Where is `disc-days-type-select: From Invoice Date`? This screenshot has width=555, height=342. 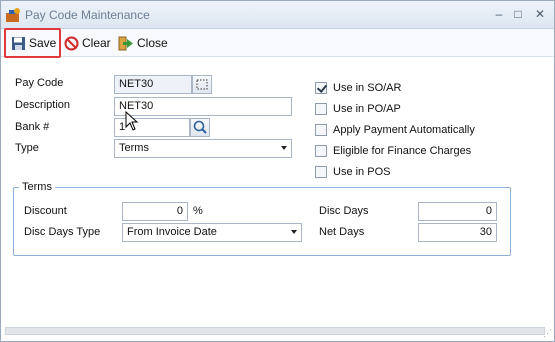
disc-days-type-select: From Invoice Date is located at coordinates (212, 232).